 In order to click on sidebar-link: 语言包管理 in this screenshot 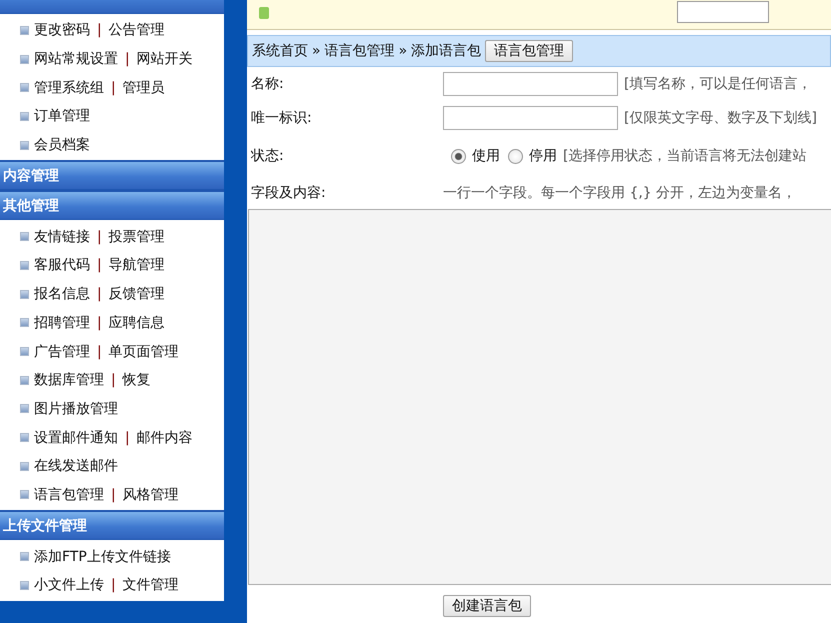, I will do `click(69, 495)`.